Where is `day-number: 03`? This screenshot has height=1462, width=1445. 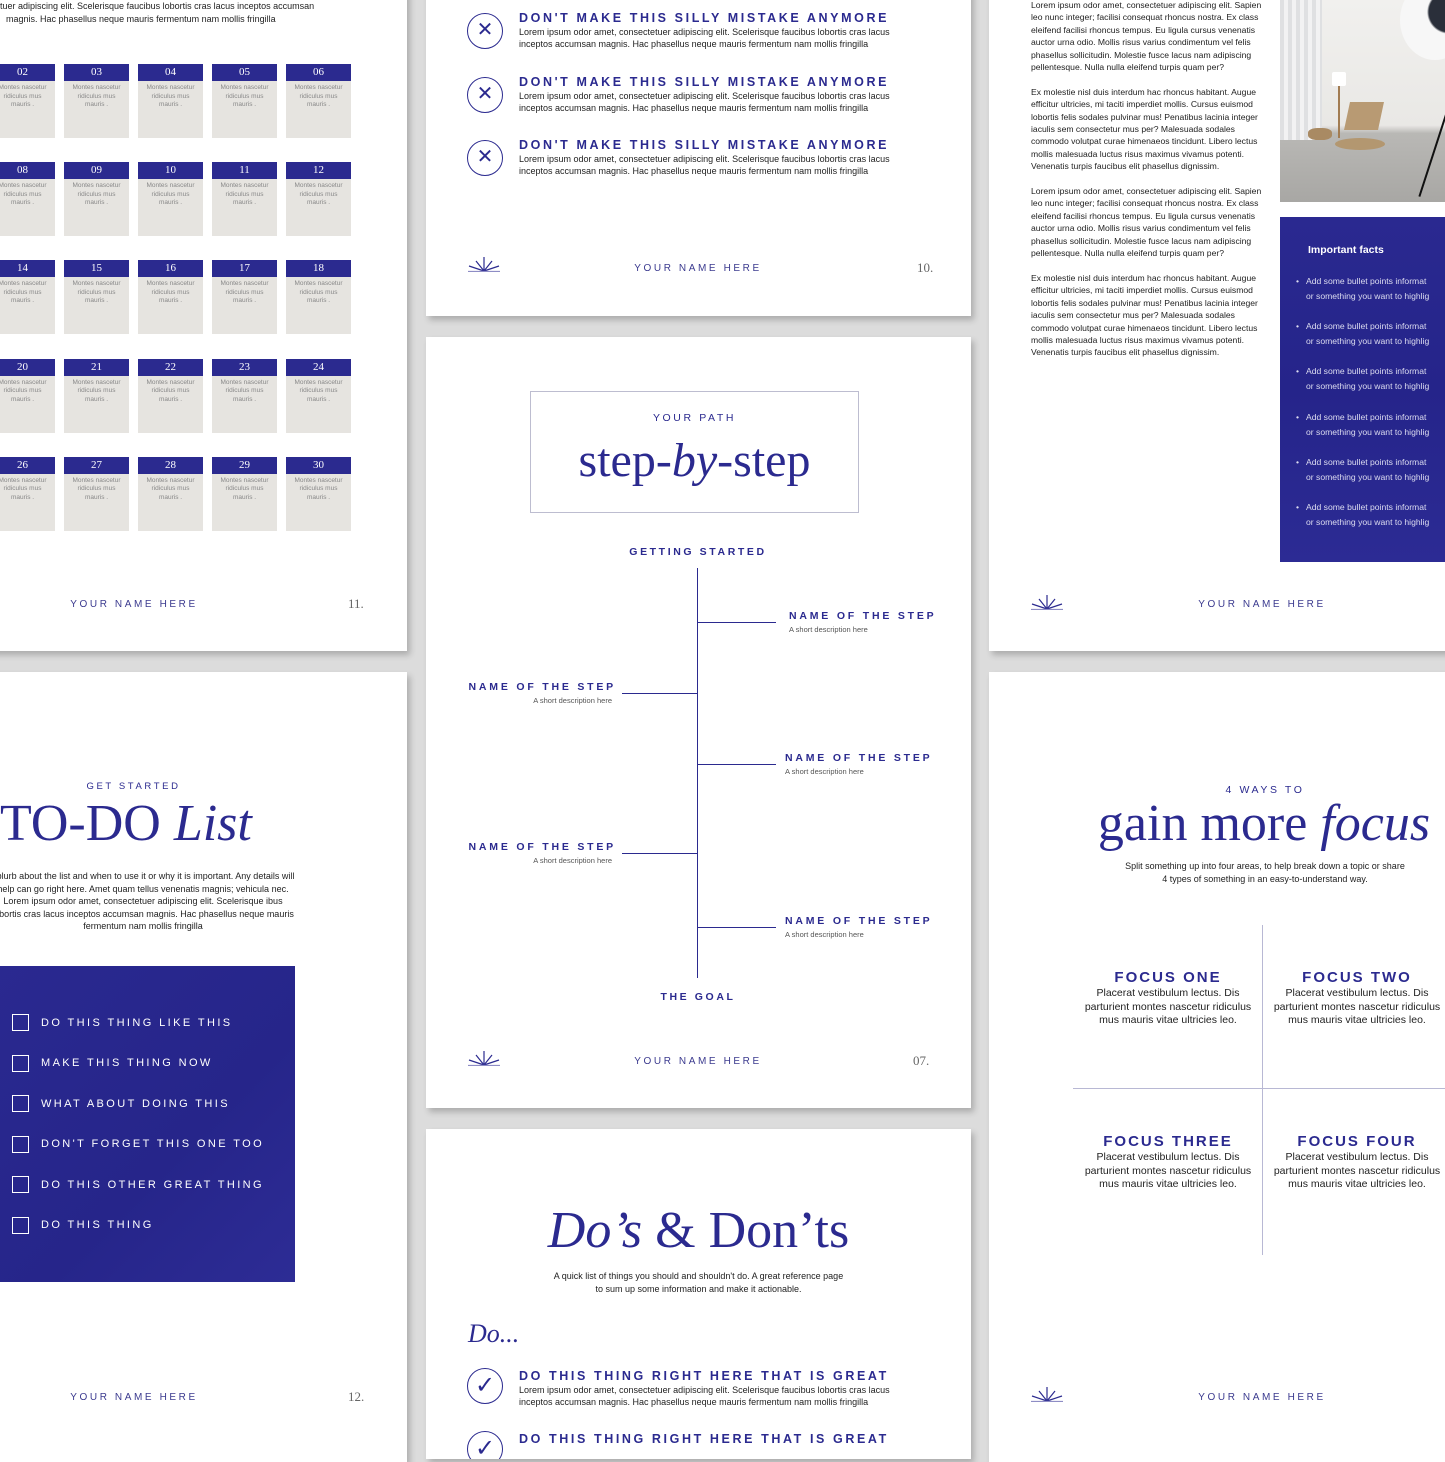 day-number: 03 is located at coordinates (96, 72).